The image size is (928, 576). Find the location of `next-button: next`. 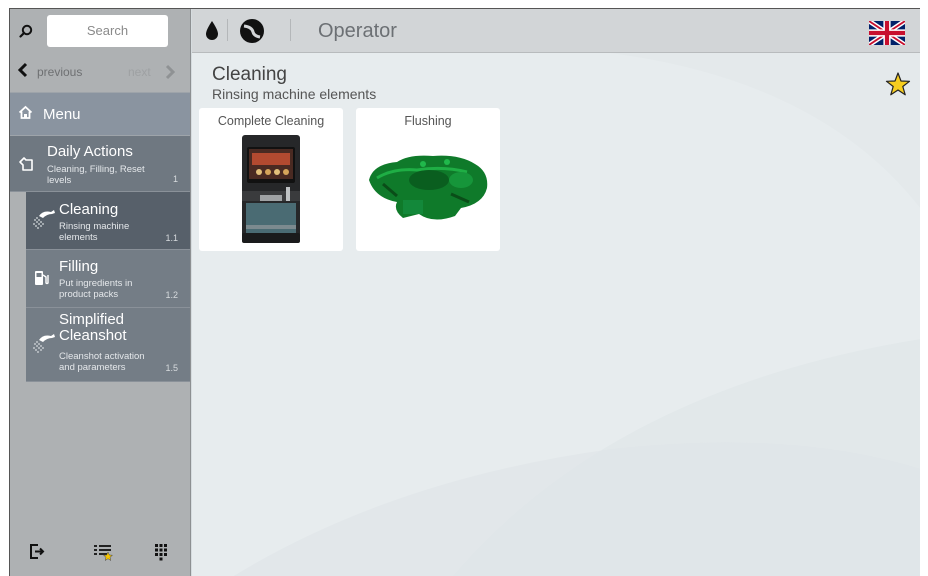

next-button: next is located at coordinates (139, 72).